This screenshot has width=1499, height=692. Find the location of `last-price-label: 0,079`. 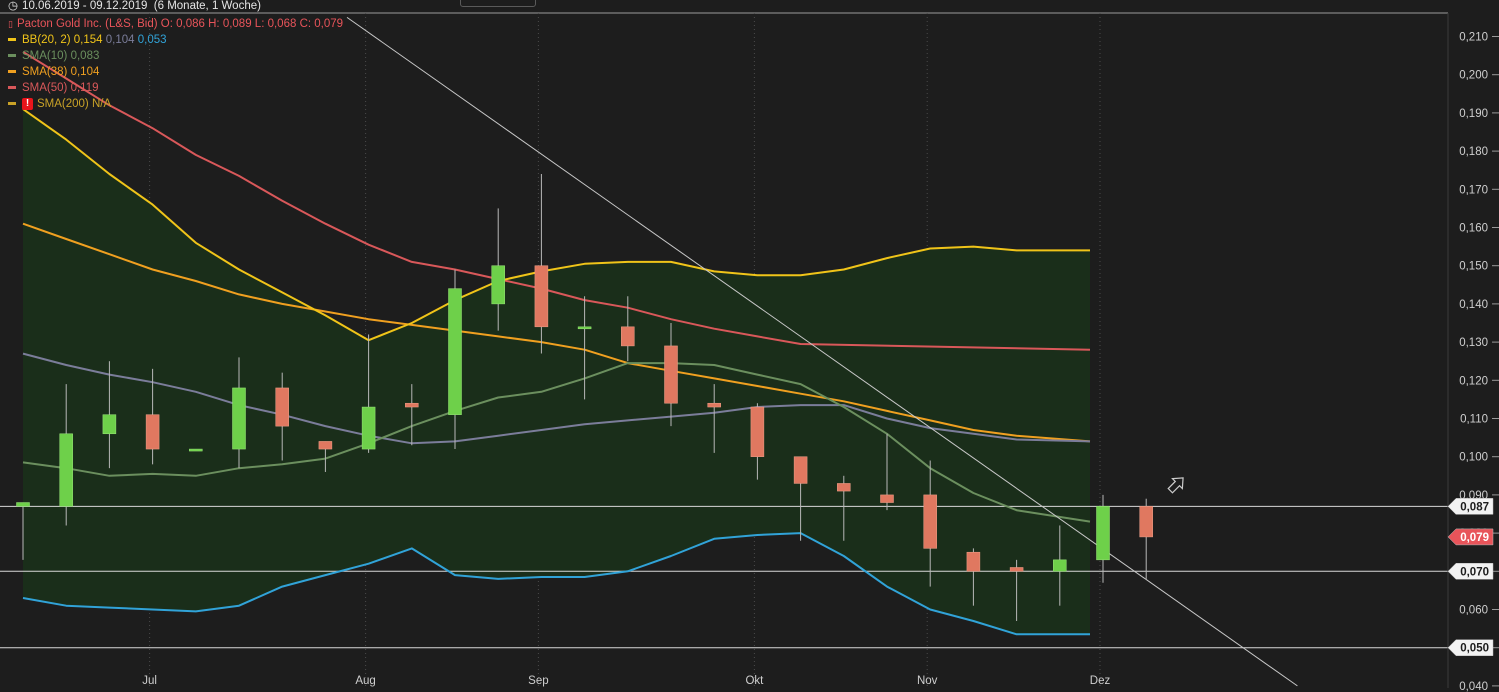

last-price-label: 0,079 is located at coordinates (1470, 537).